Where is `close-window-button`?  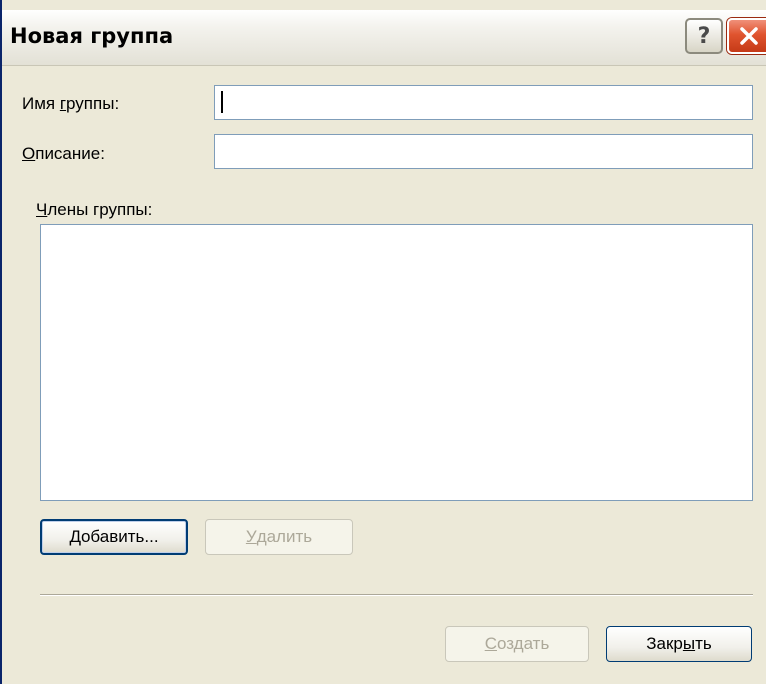 close-window-button is located at coordinates (746, 36).